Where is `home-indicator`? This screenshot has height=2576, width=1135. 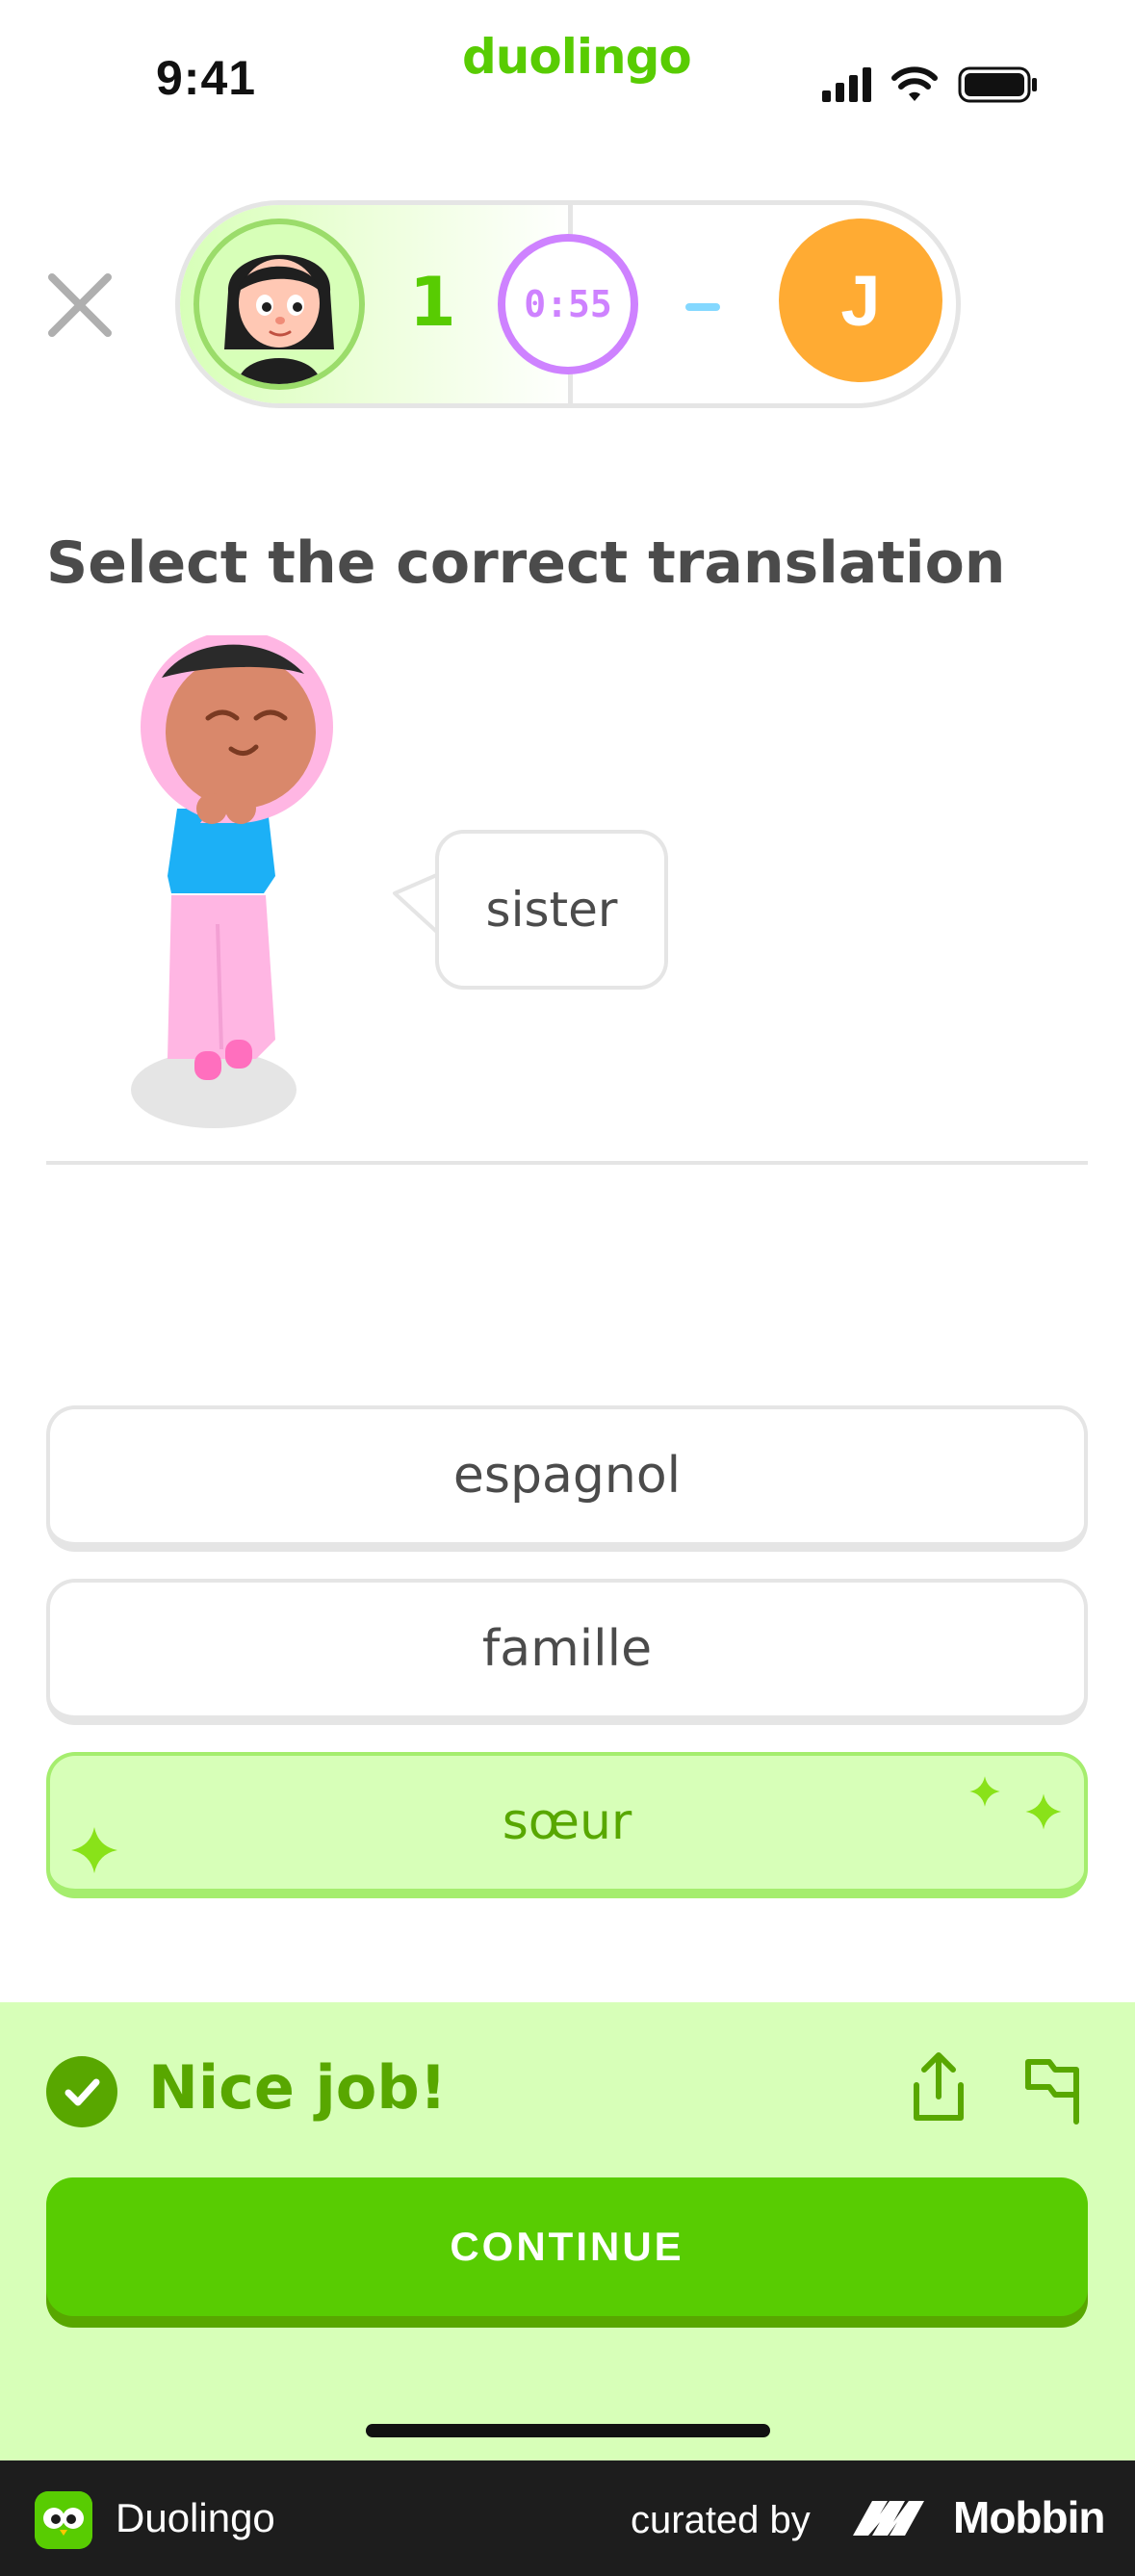 home-indicator is located at coordinates (568, 2430).